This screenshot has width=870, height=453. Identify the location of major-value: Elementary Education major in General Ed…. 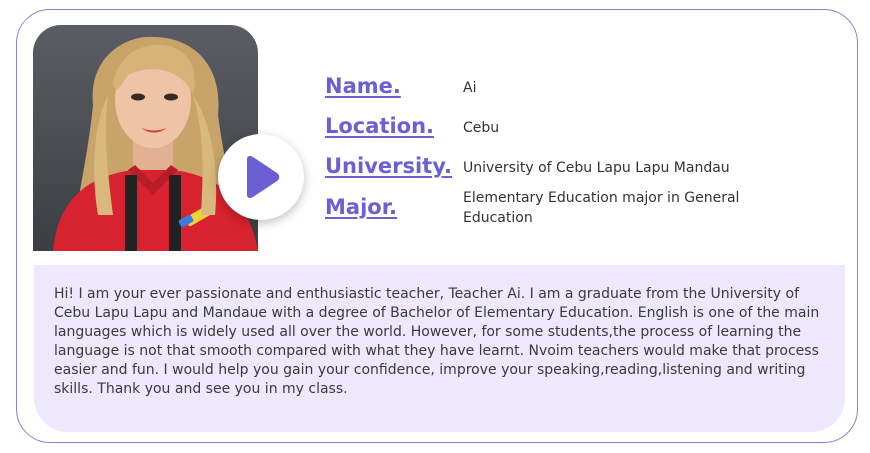
(601, 208).